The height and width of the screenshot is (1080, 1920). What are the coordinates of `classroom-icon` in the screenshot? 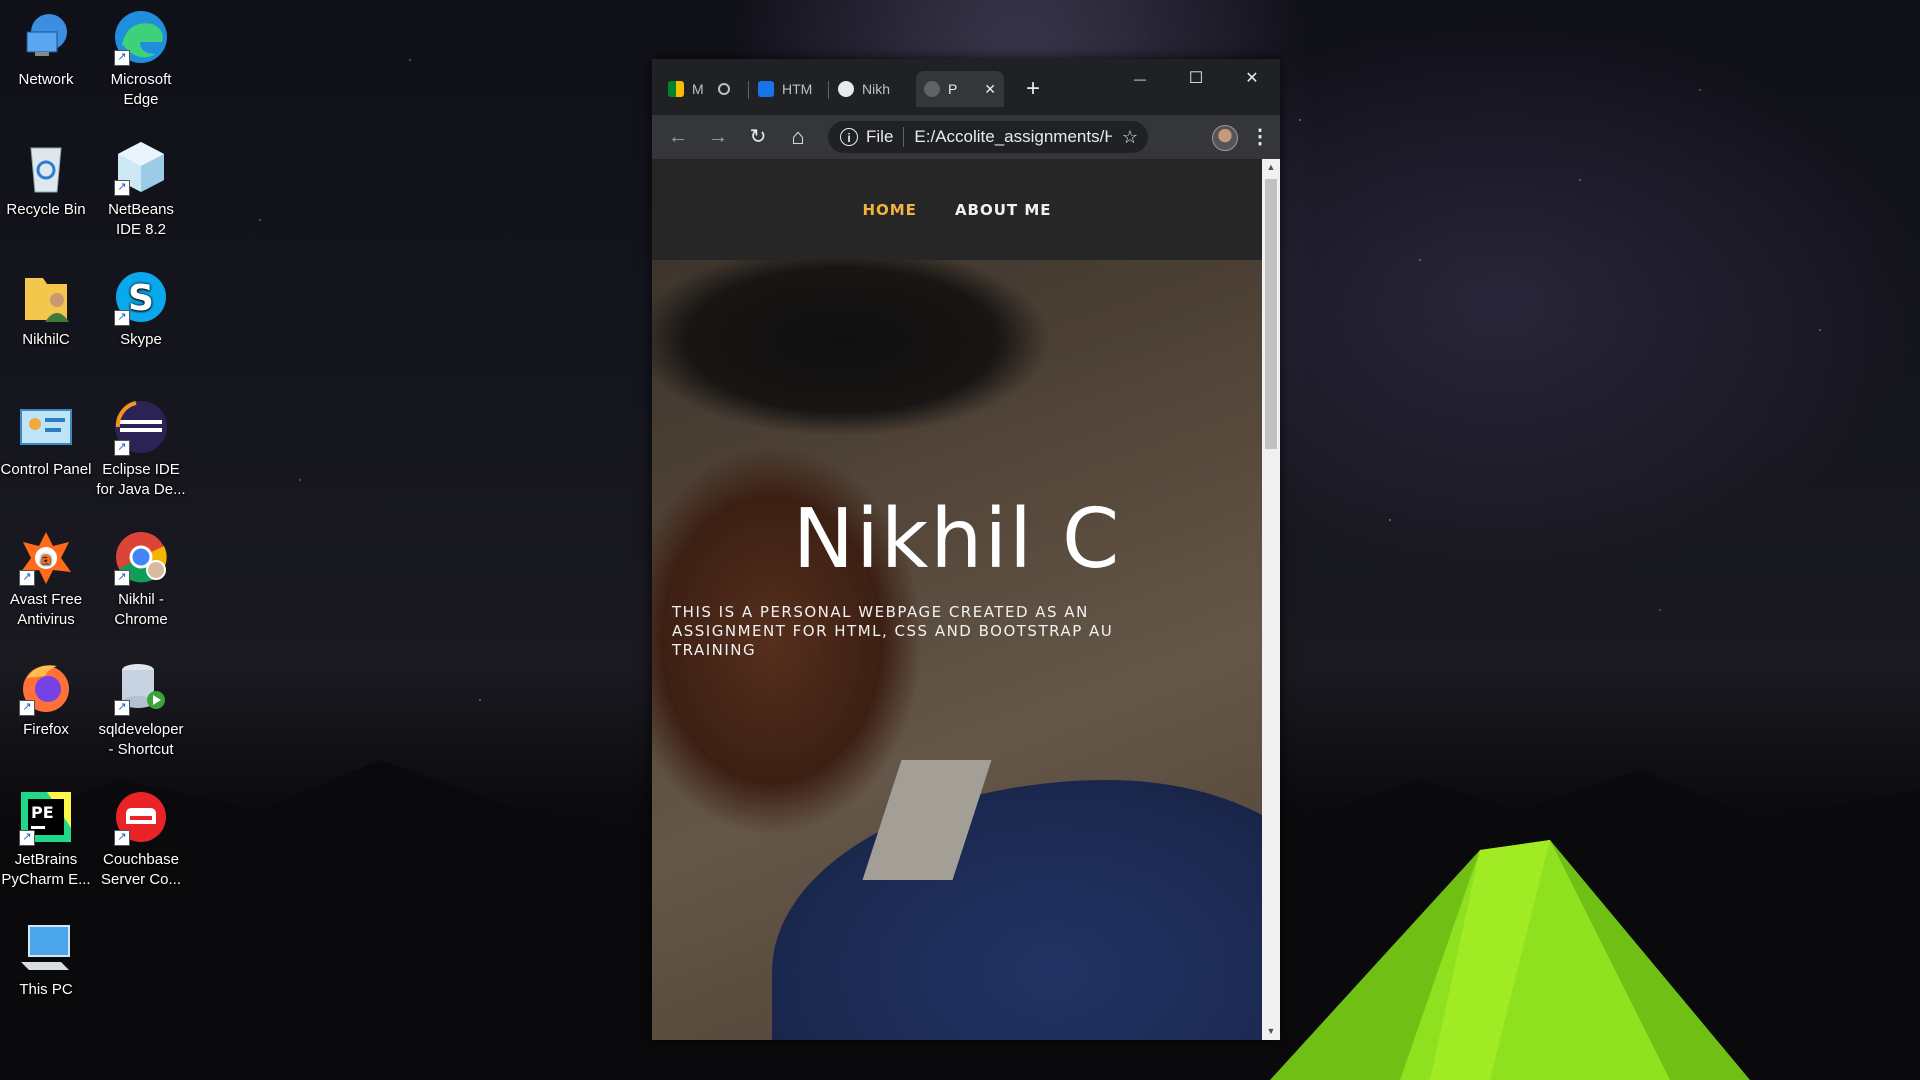 It's located at (766, 89).